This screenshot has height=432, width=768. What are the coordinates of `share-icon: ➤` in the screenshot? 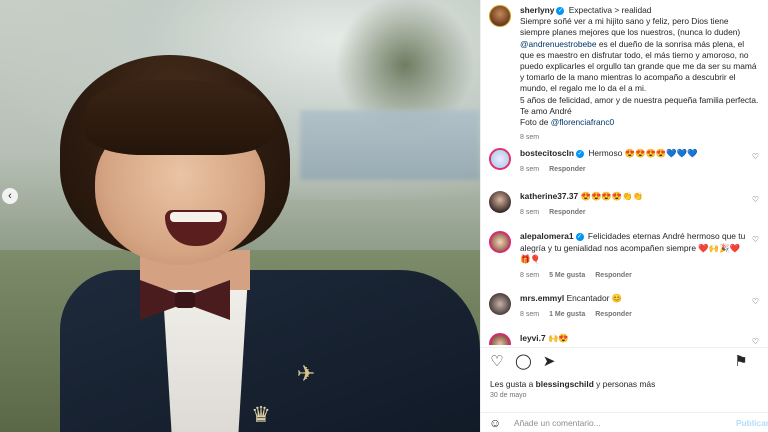 It's located at (549, 362).